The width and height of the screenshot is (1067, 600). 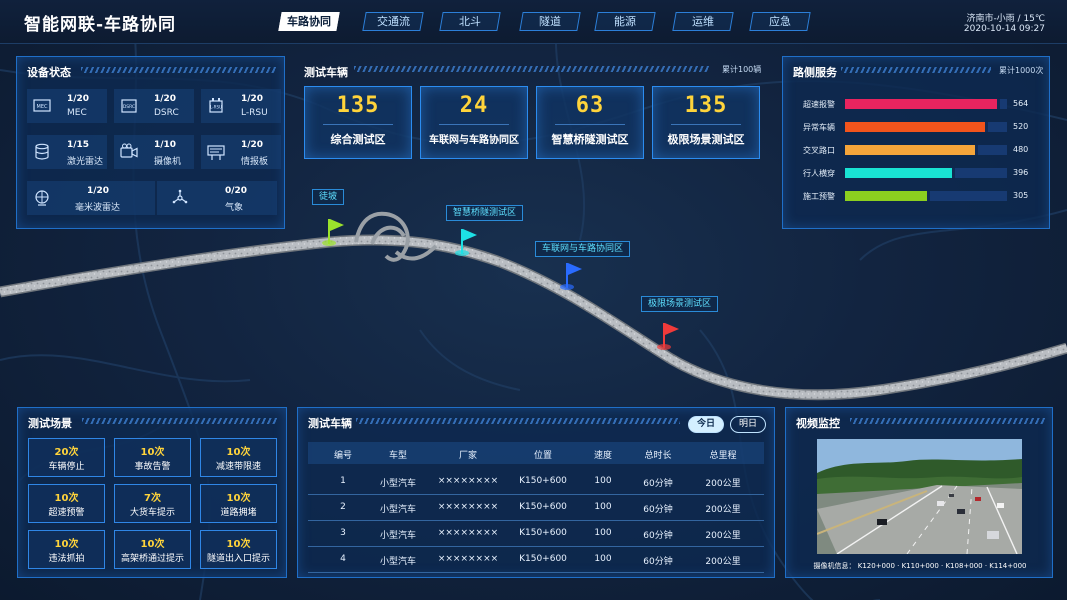 I want to click on stat-label: 综合测试区, so click(x=358, y=139).